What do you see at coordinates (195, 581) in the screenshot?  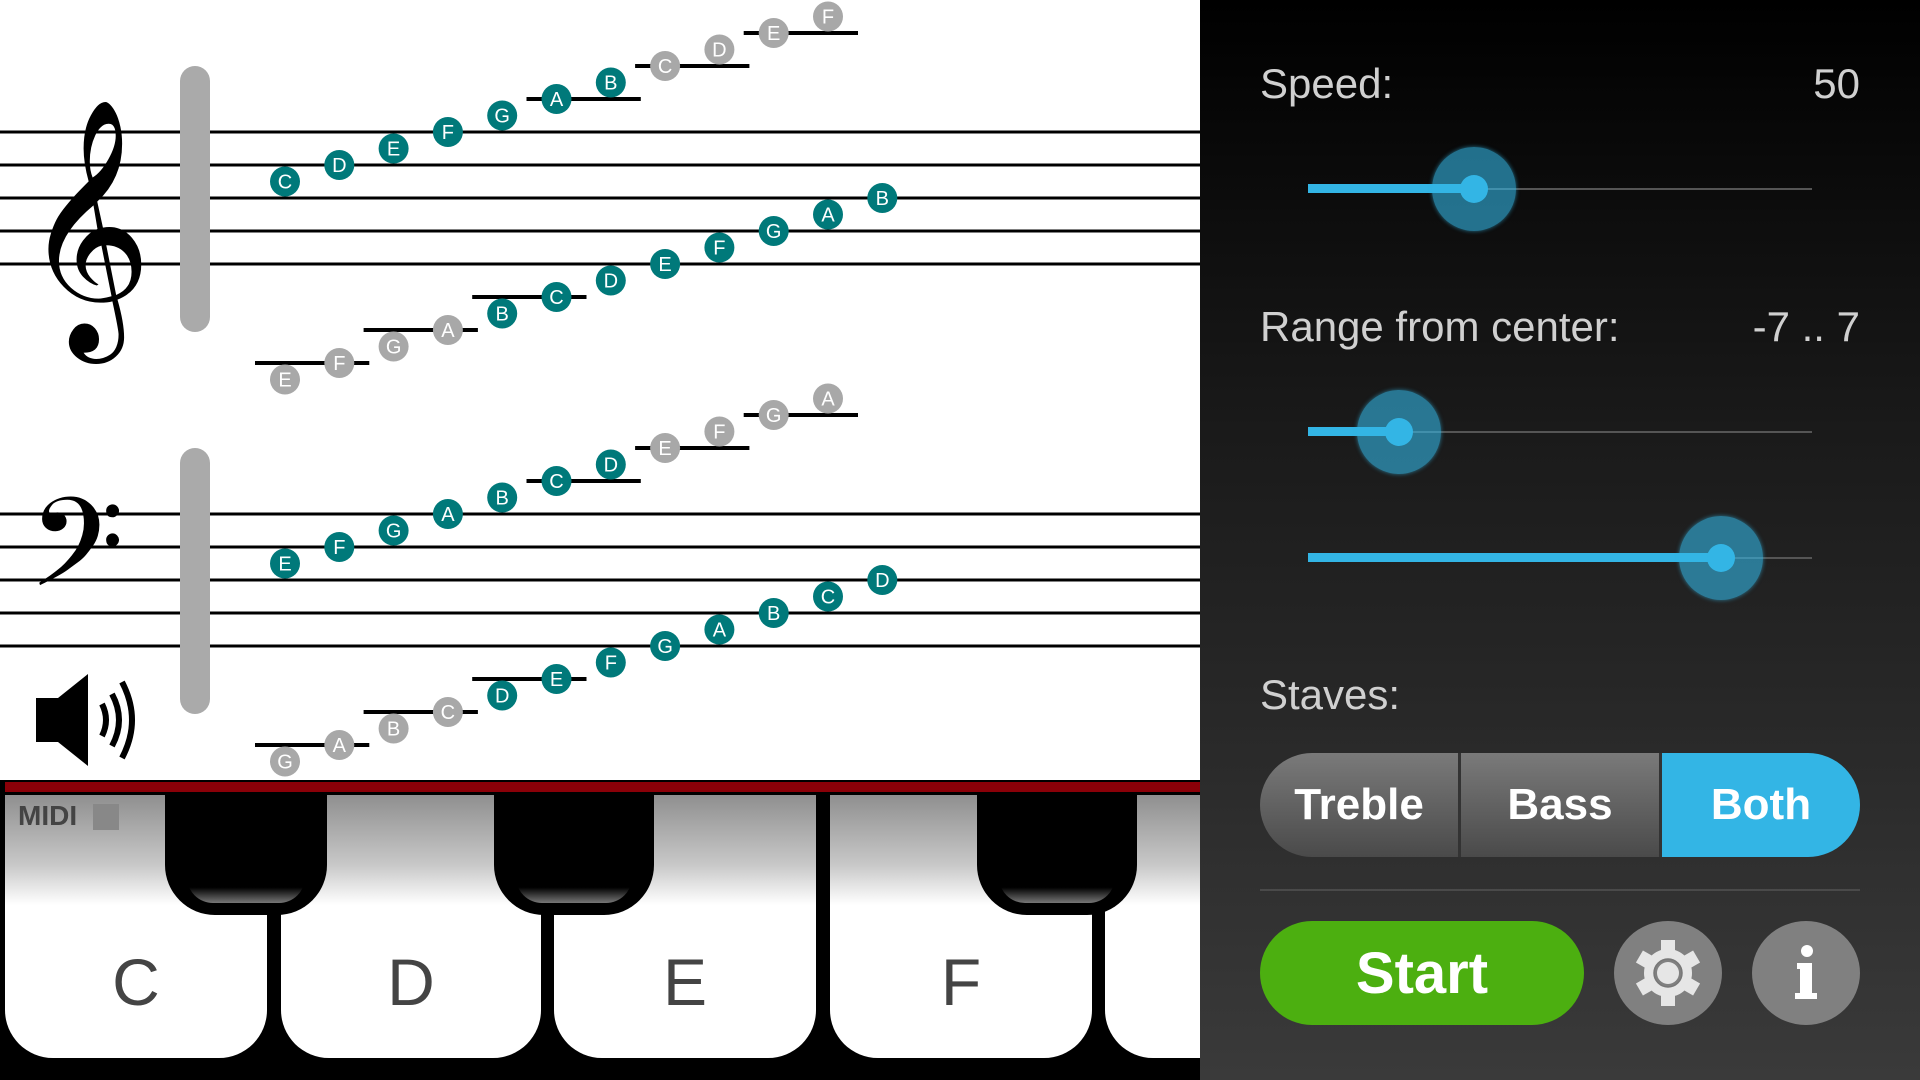 I see `bass-cursor-bar` at bounding box center [195, 581].